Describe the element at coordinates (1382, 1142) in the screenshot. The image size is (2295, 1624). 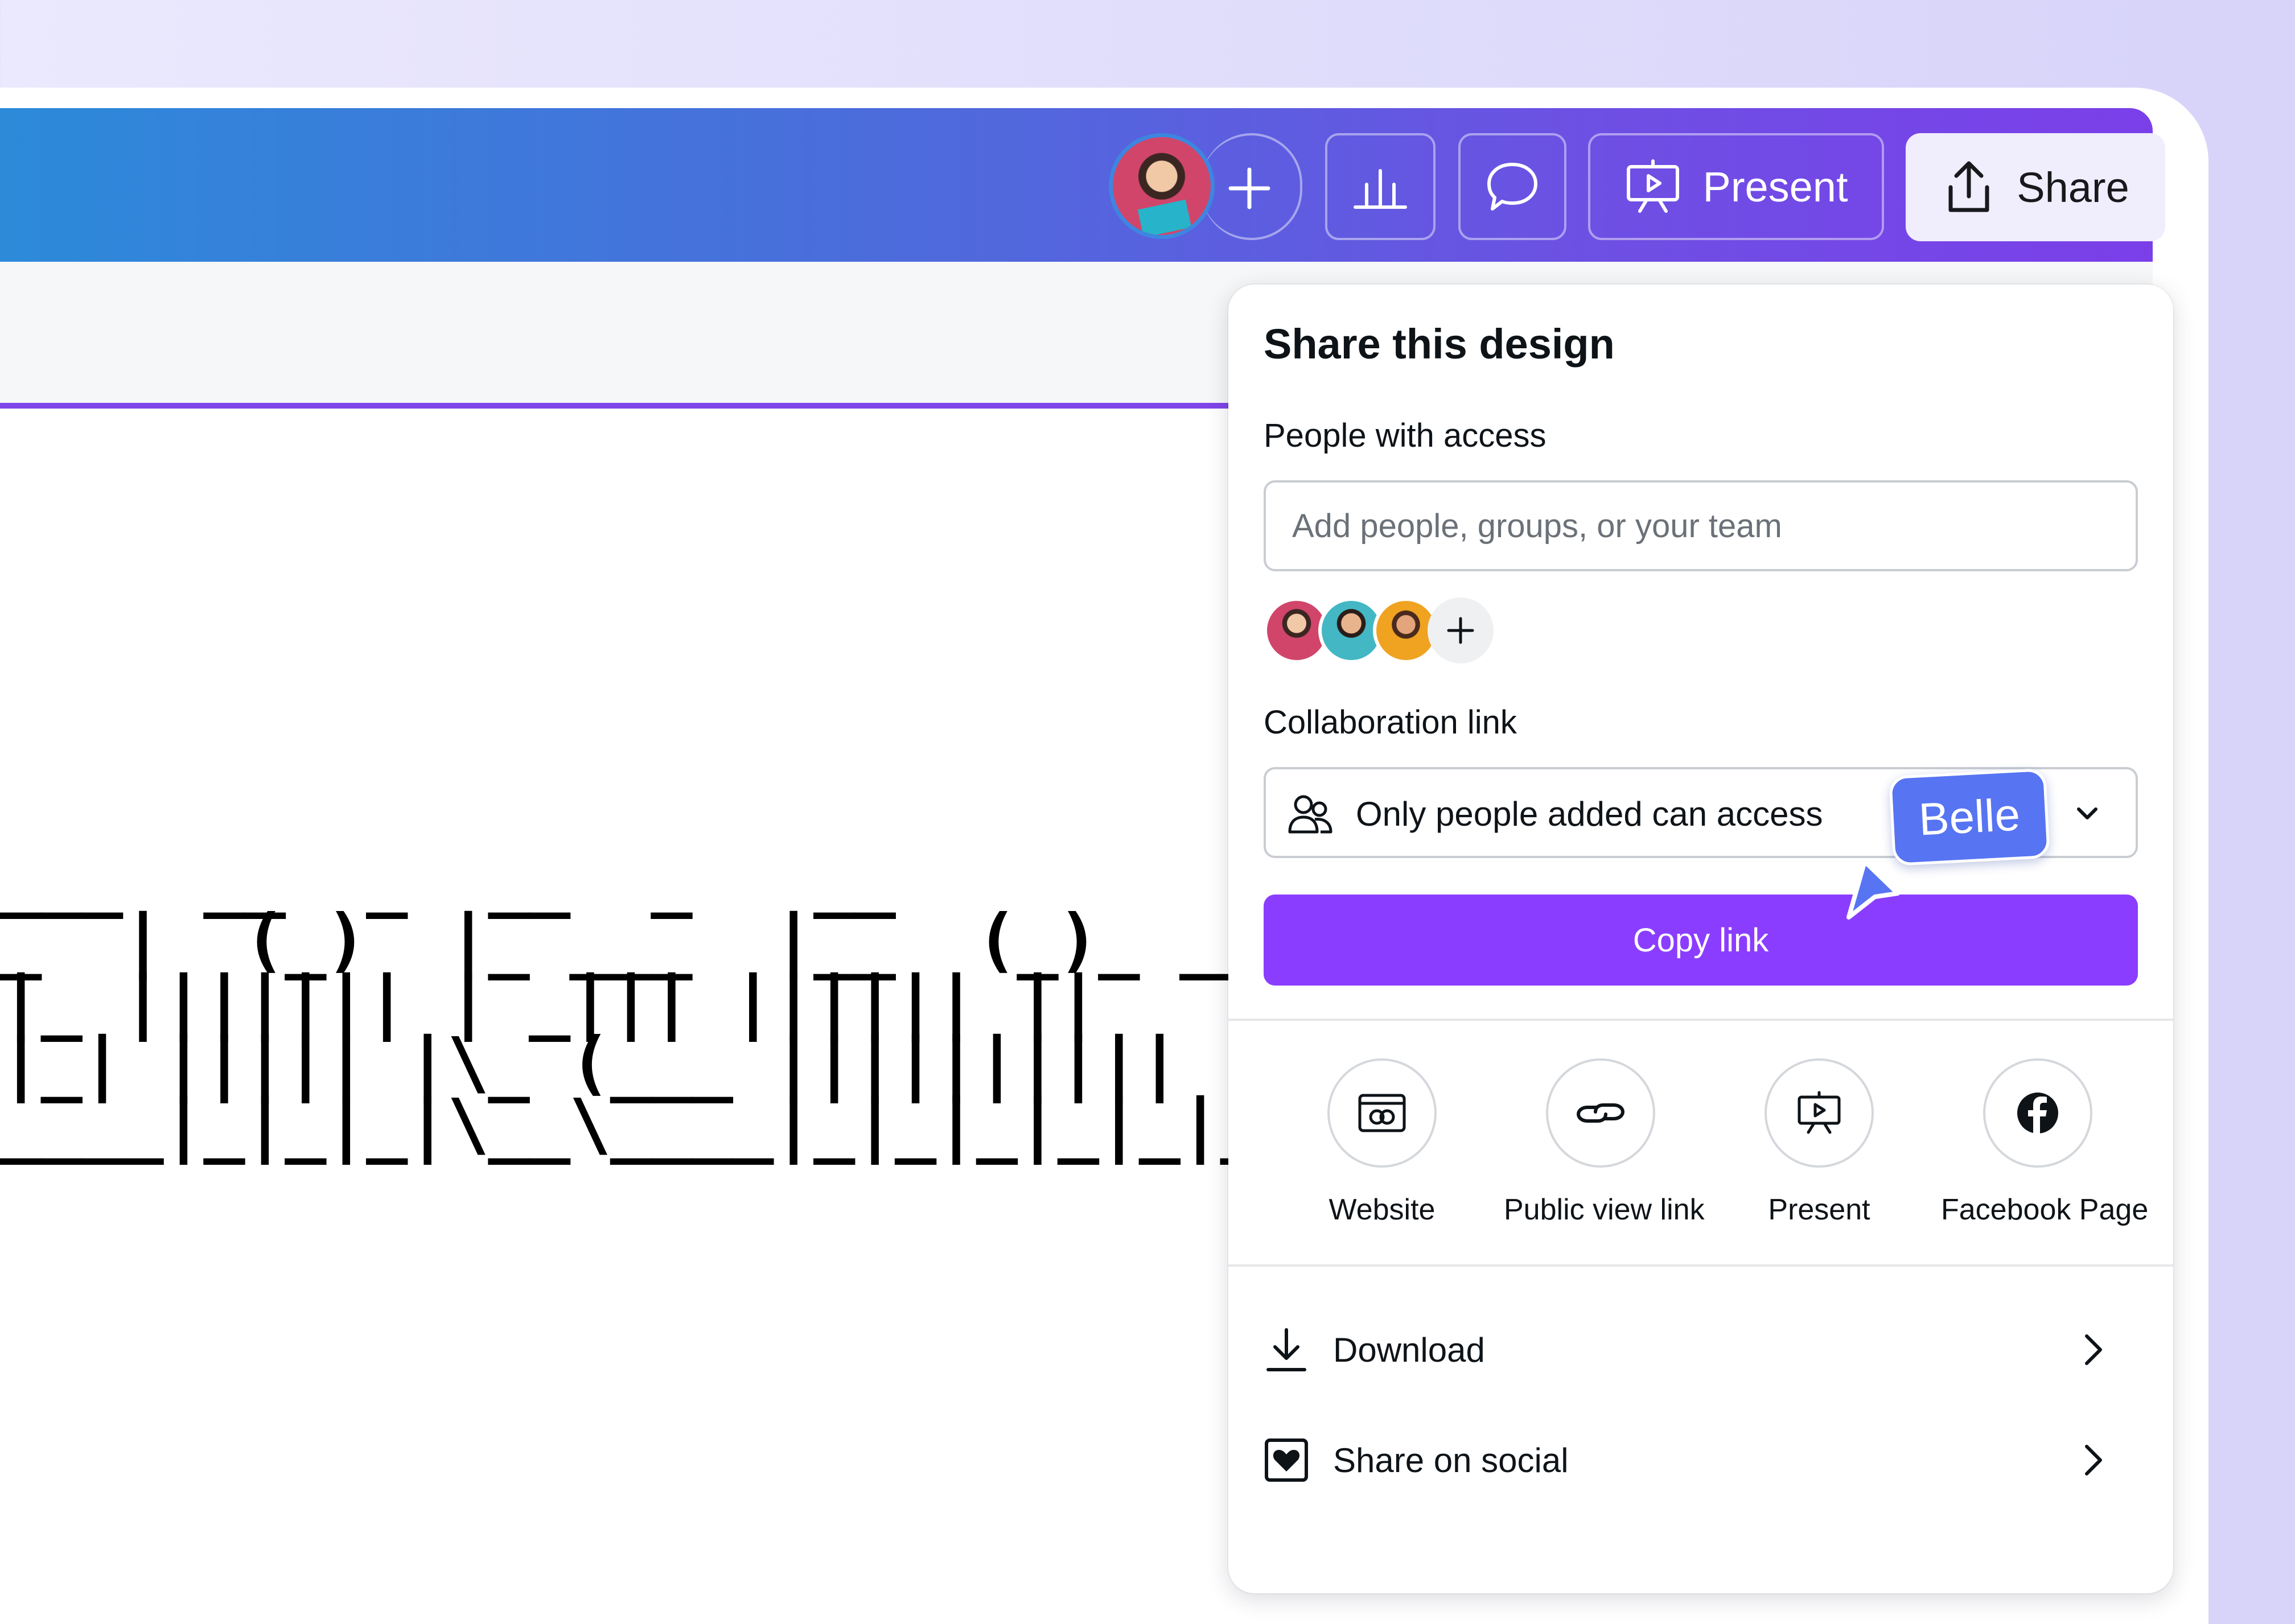
I see `website-option: Website` at that location.